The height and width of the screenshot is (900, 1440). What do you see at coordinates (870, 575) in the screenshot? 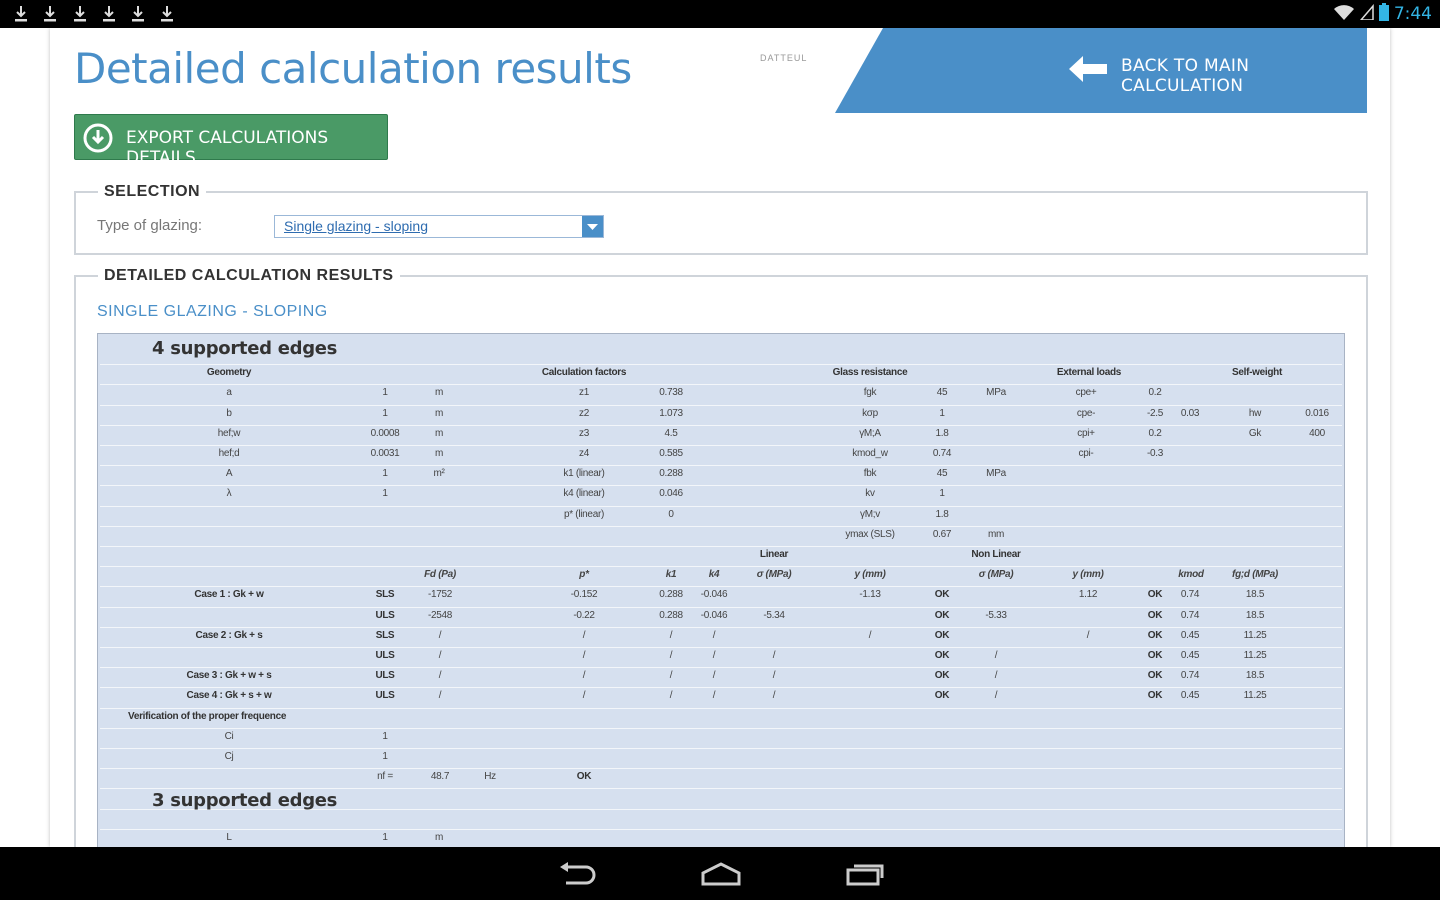
I see `column-header: y (mm)` at bounding box center [870, 575].